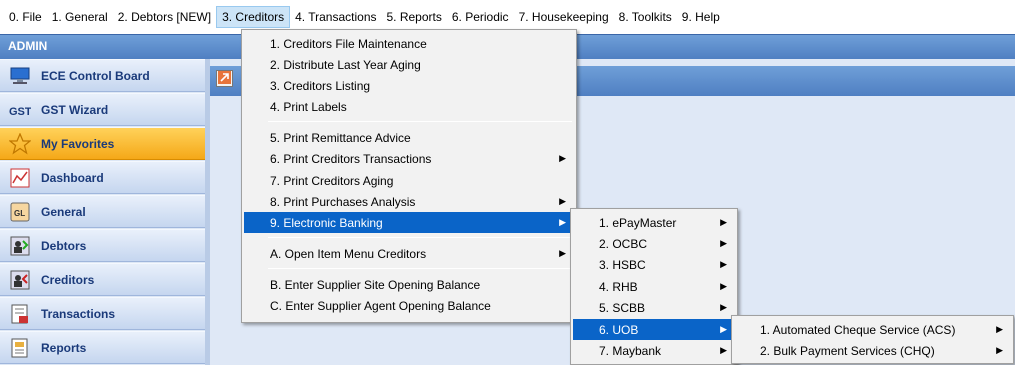 The width and height of the screenshot is (1015, 365). I want to click on admin-title: ADMIN, so click(28, 46).